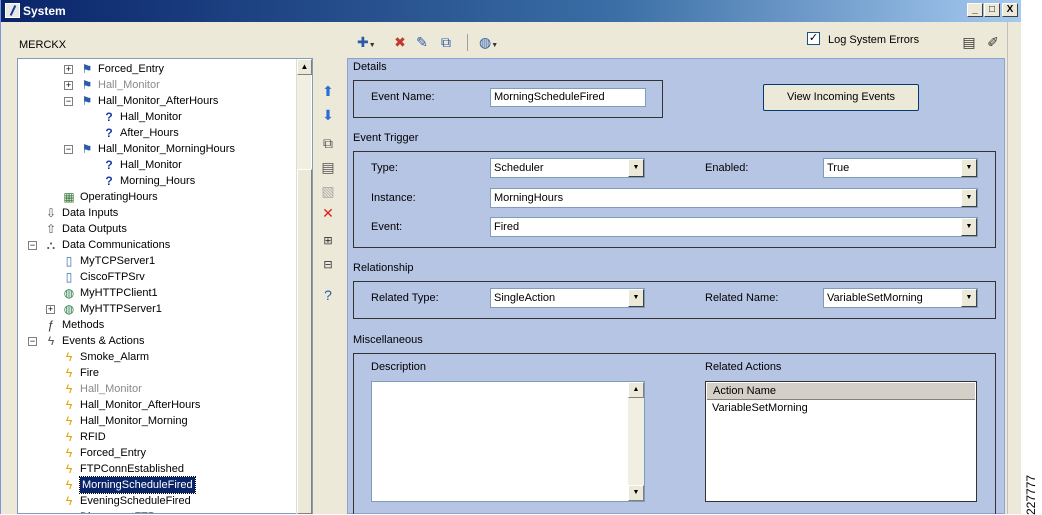 This screenshot has height=515, width=1042. I want to click on tree-item: ? Morning_Hours, so click(157, 181).